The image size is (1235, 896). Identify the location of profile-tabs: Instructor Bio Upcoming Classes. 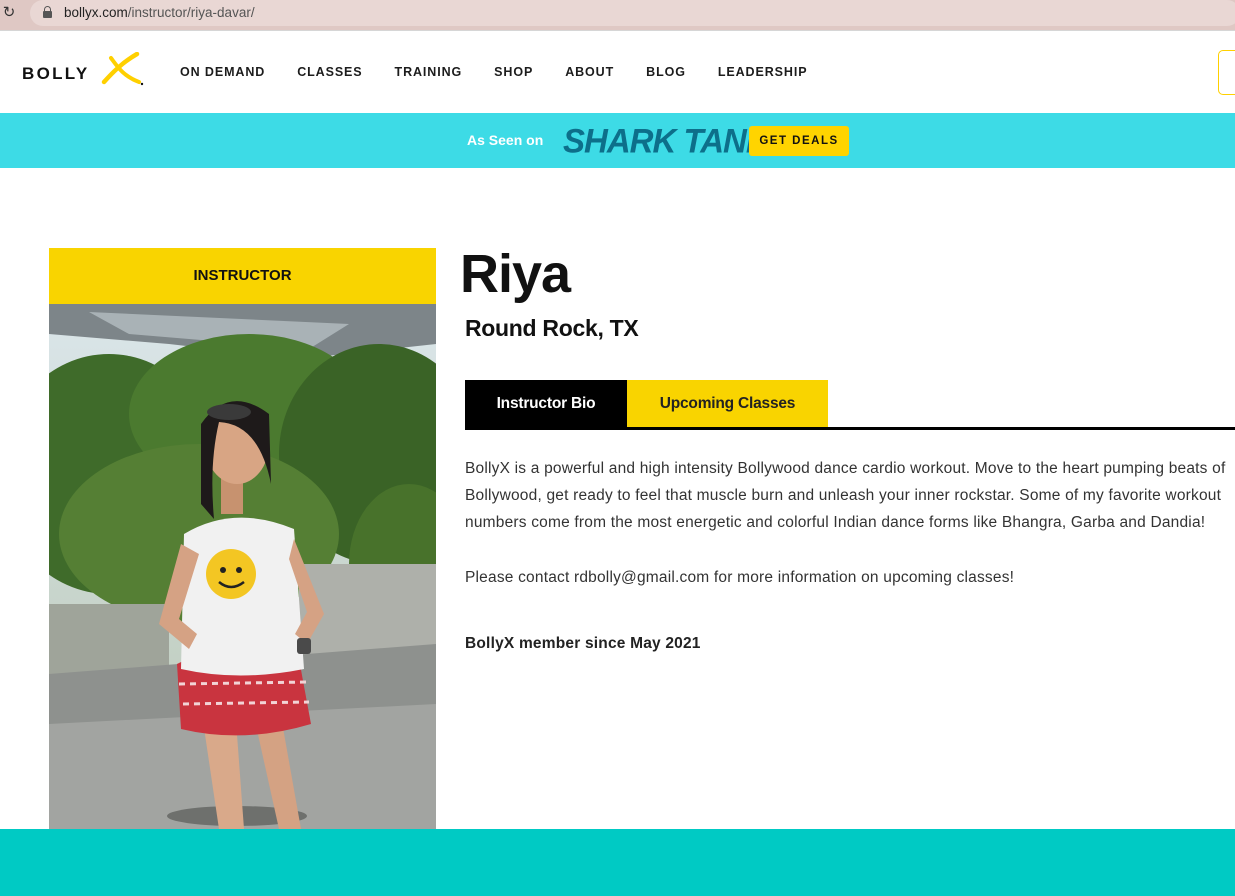
(646, 404).